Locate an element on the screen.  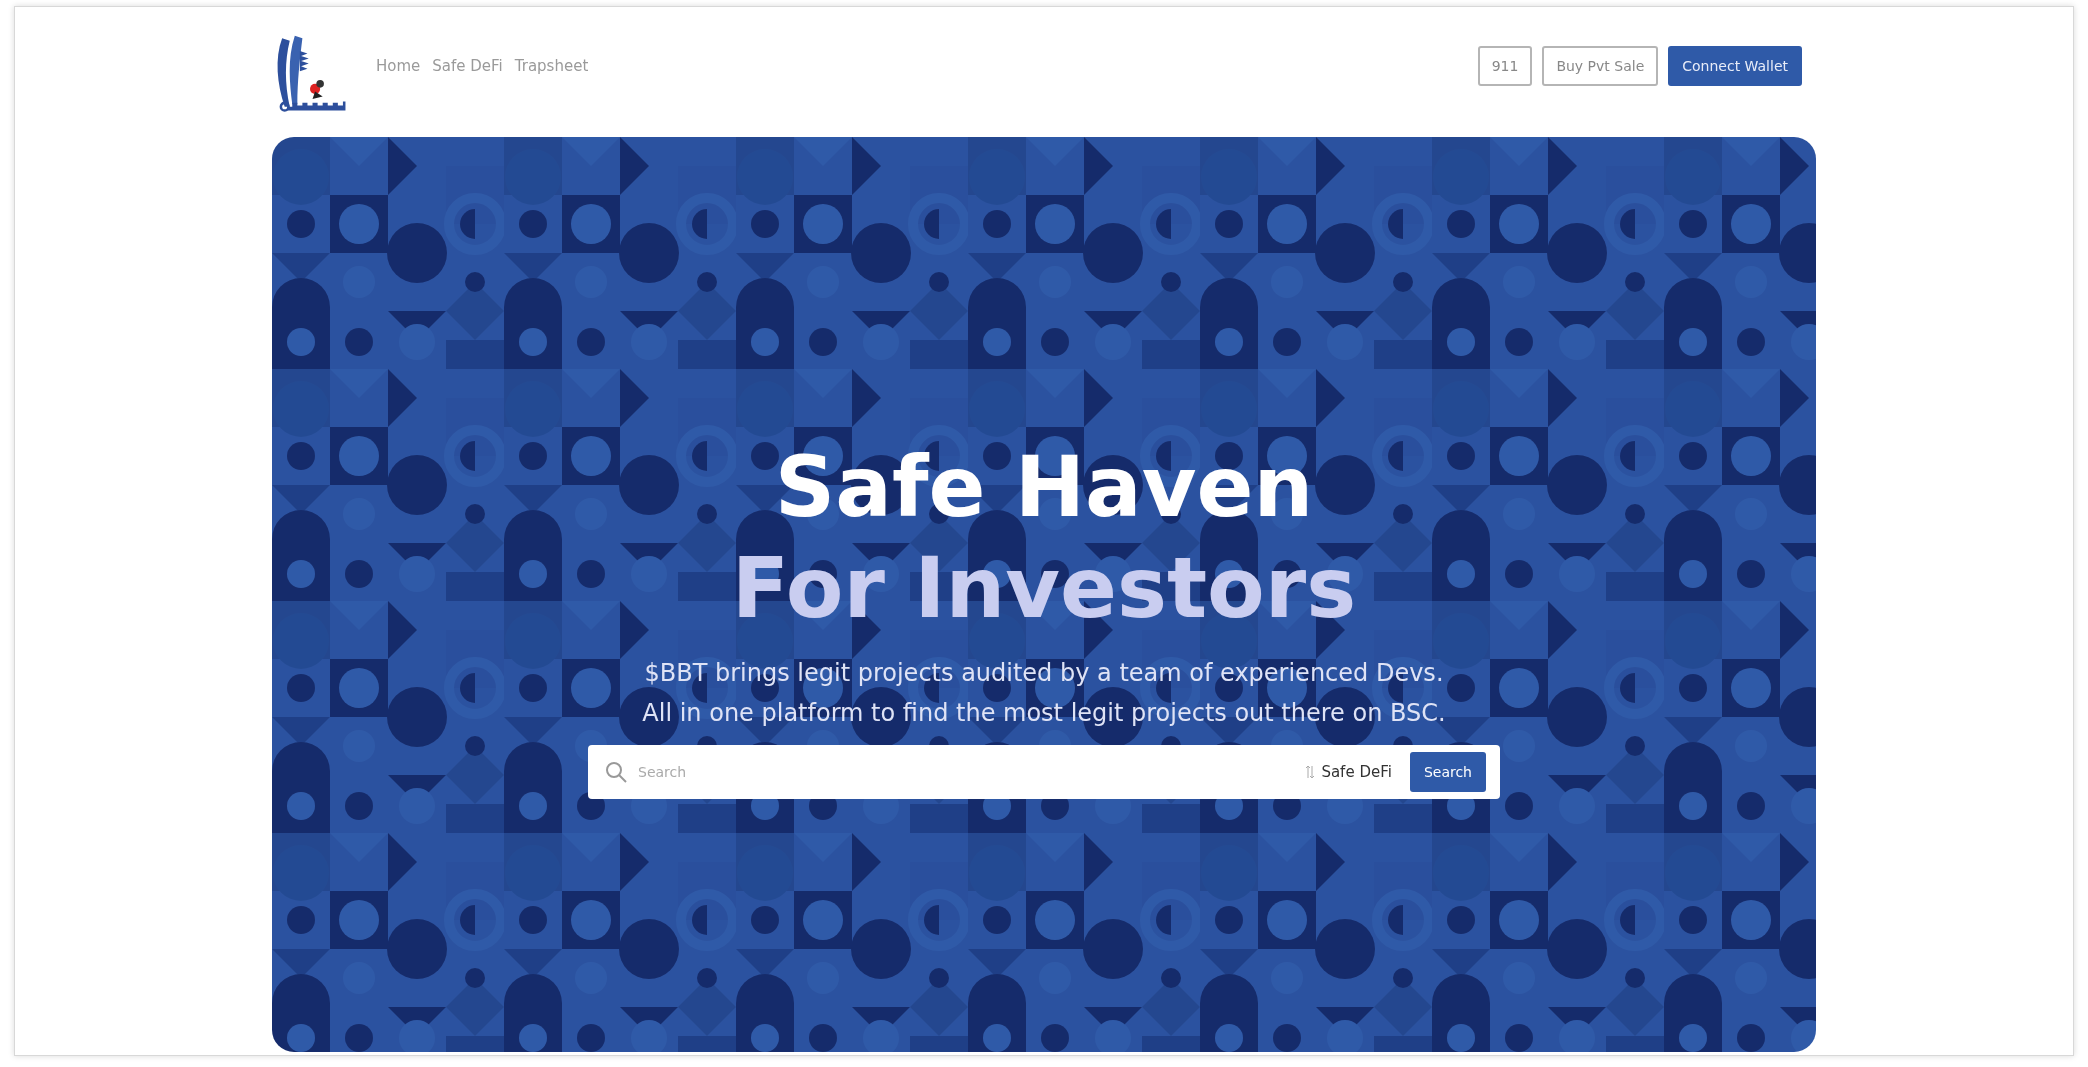
hero-title: Safe Haven is located at coordinates (1044, 487).